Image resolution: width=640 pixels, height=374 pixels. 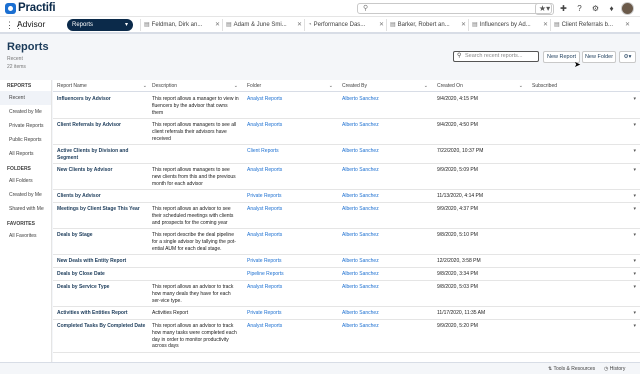 I want to click on settings-dropdown-button: ⚙▾, so click(x=627, y=57).